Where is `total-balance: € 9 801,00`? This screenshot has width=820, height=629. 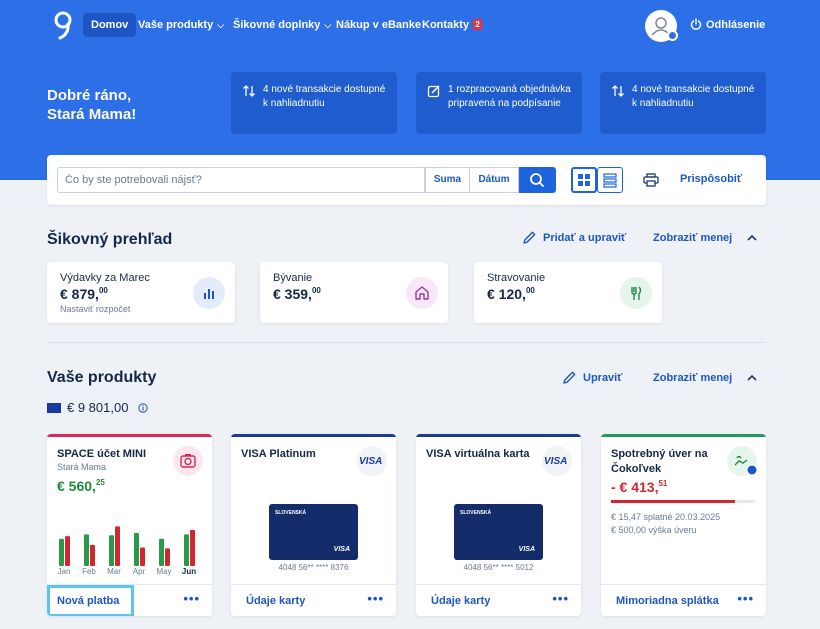 total-balance: € 9 801,00 is located at coordinates (98, 407).